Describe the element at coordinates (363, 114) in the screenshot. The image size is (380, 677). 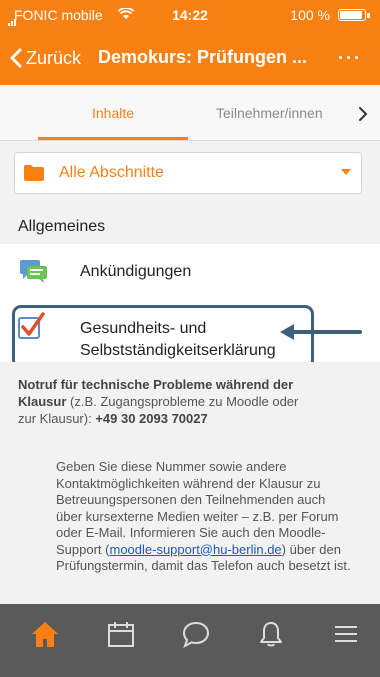
I see `chevron-right-icon` at that location.